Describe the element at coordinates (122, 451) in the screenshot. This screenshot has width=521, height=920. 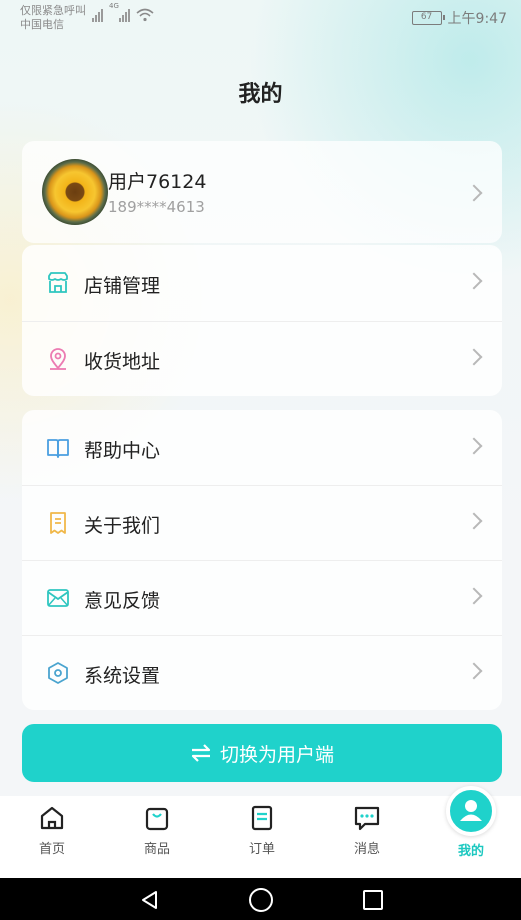
I see `menu-item-label: 帮助中心` at that location.